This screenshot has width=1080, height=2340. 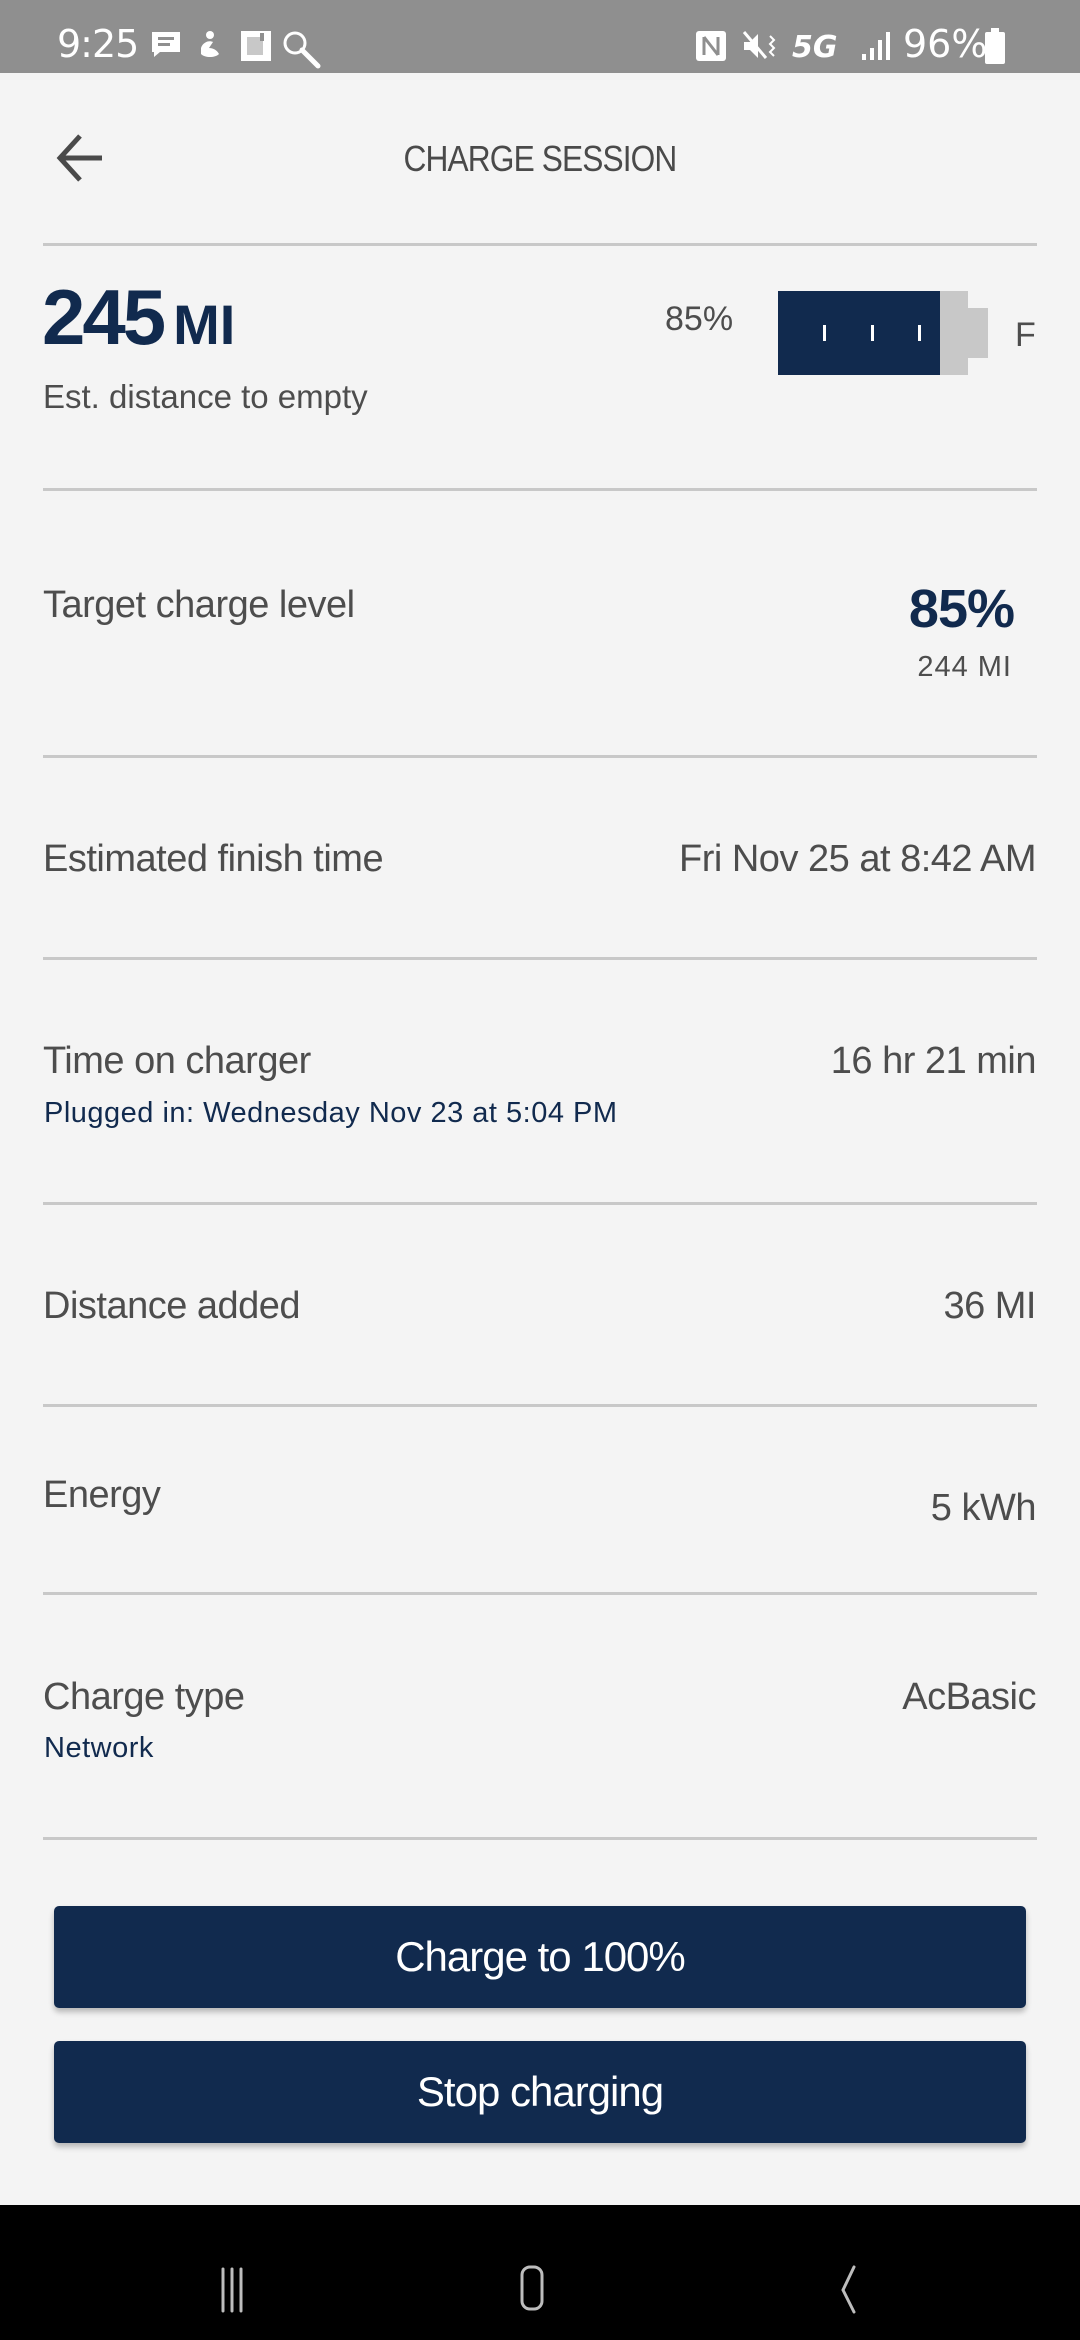 What do you see at coordinates (205, 396) in the screenshot?
I see `range-label: Est. distance to empty` at bounding box center [205, 396].